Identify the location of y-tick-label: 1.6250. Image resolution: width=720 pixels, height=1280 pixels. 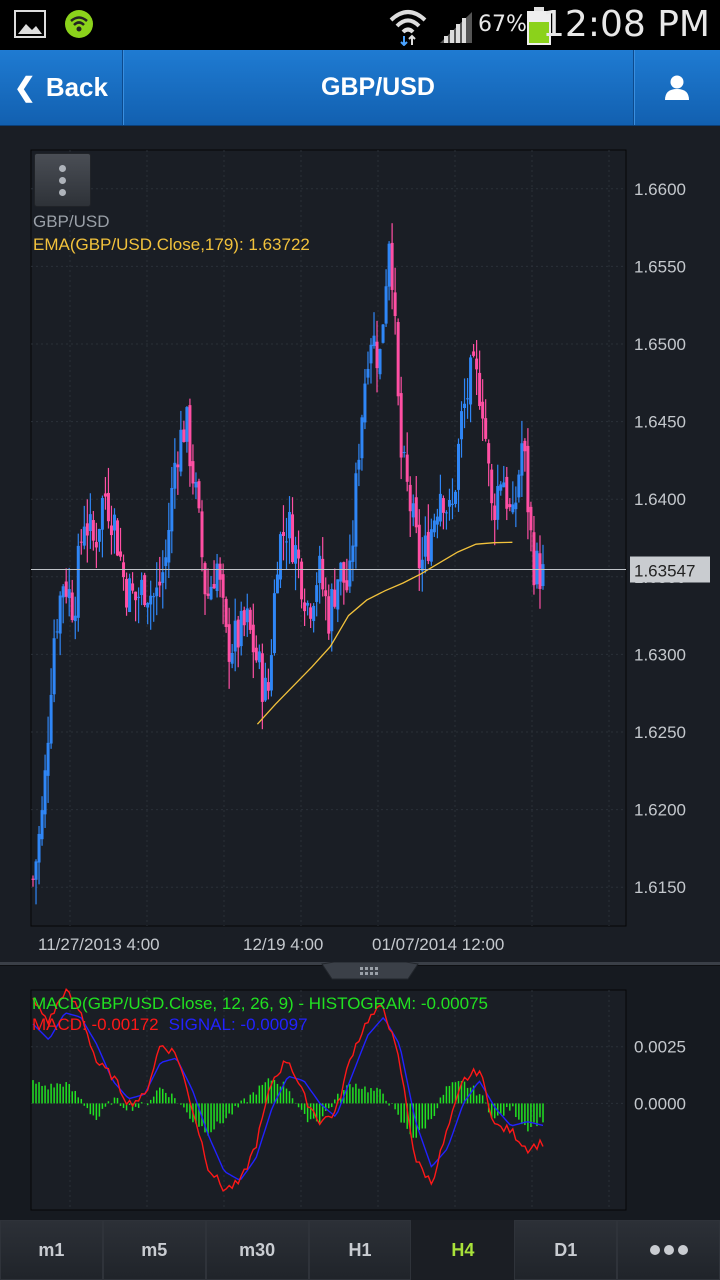
(660, 732).